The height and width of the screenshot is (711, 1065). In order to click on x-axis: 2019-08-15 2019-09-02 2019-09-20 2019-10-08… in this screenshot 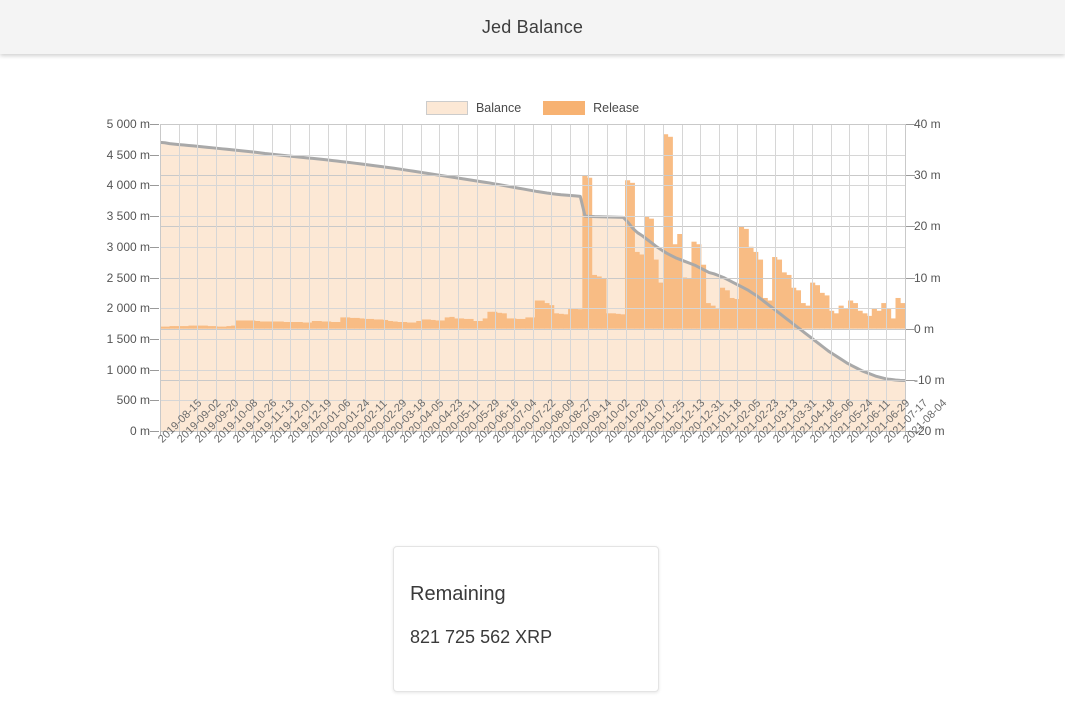, I will do `click(552, 454)`.